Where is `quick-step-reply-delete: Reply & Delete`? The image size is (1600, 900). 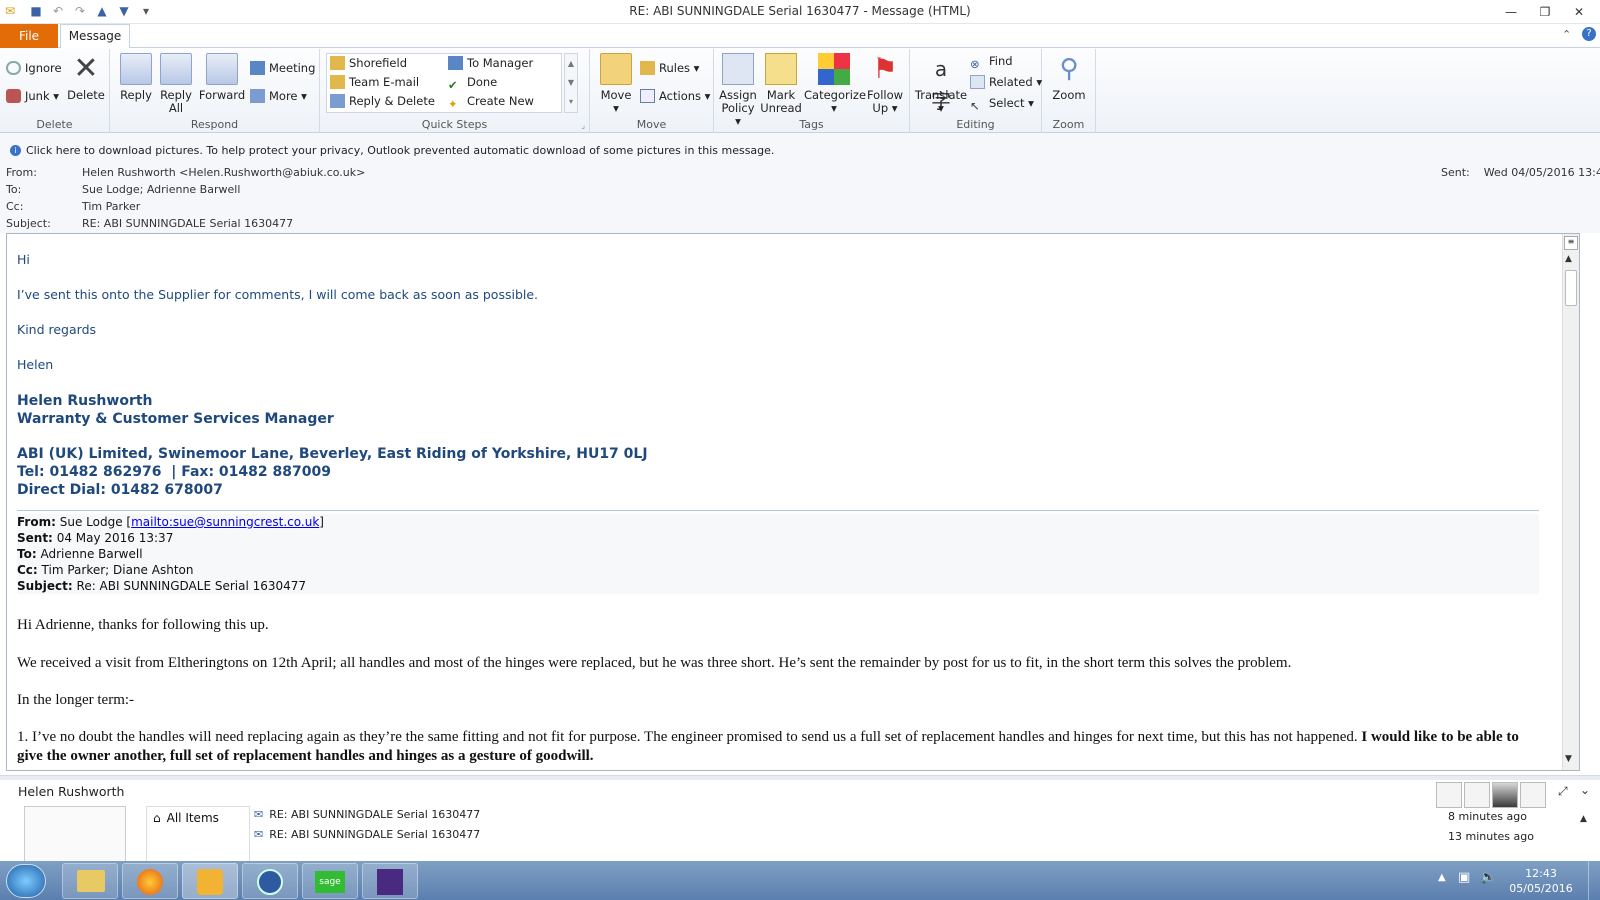
quick-step-reply-delete: Reply & Delete is located at coordinates (382, 101).